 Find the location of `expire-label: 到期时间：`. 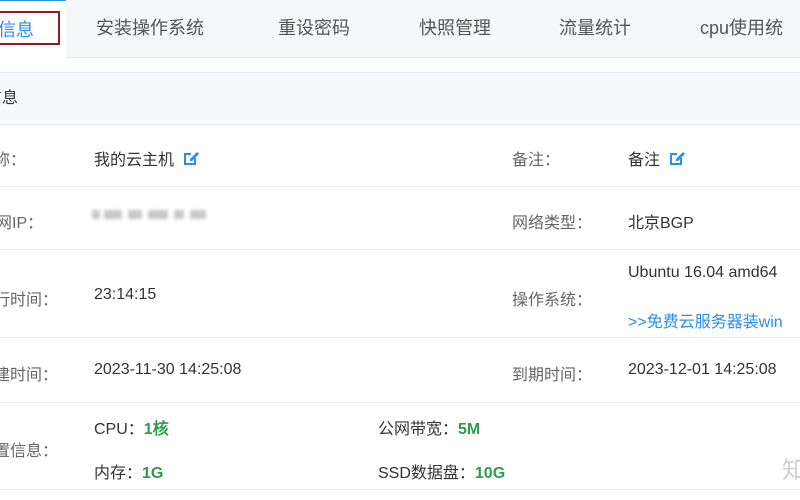

expire-label: 到期时间： is located at coordinates (552, 375).